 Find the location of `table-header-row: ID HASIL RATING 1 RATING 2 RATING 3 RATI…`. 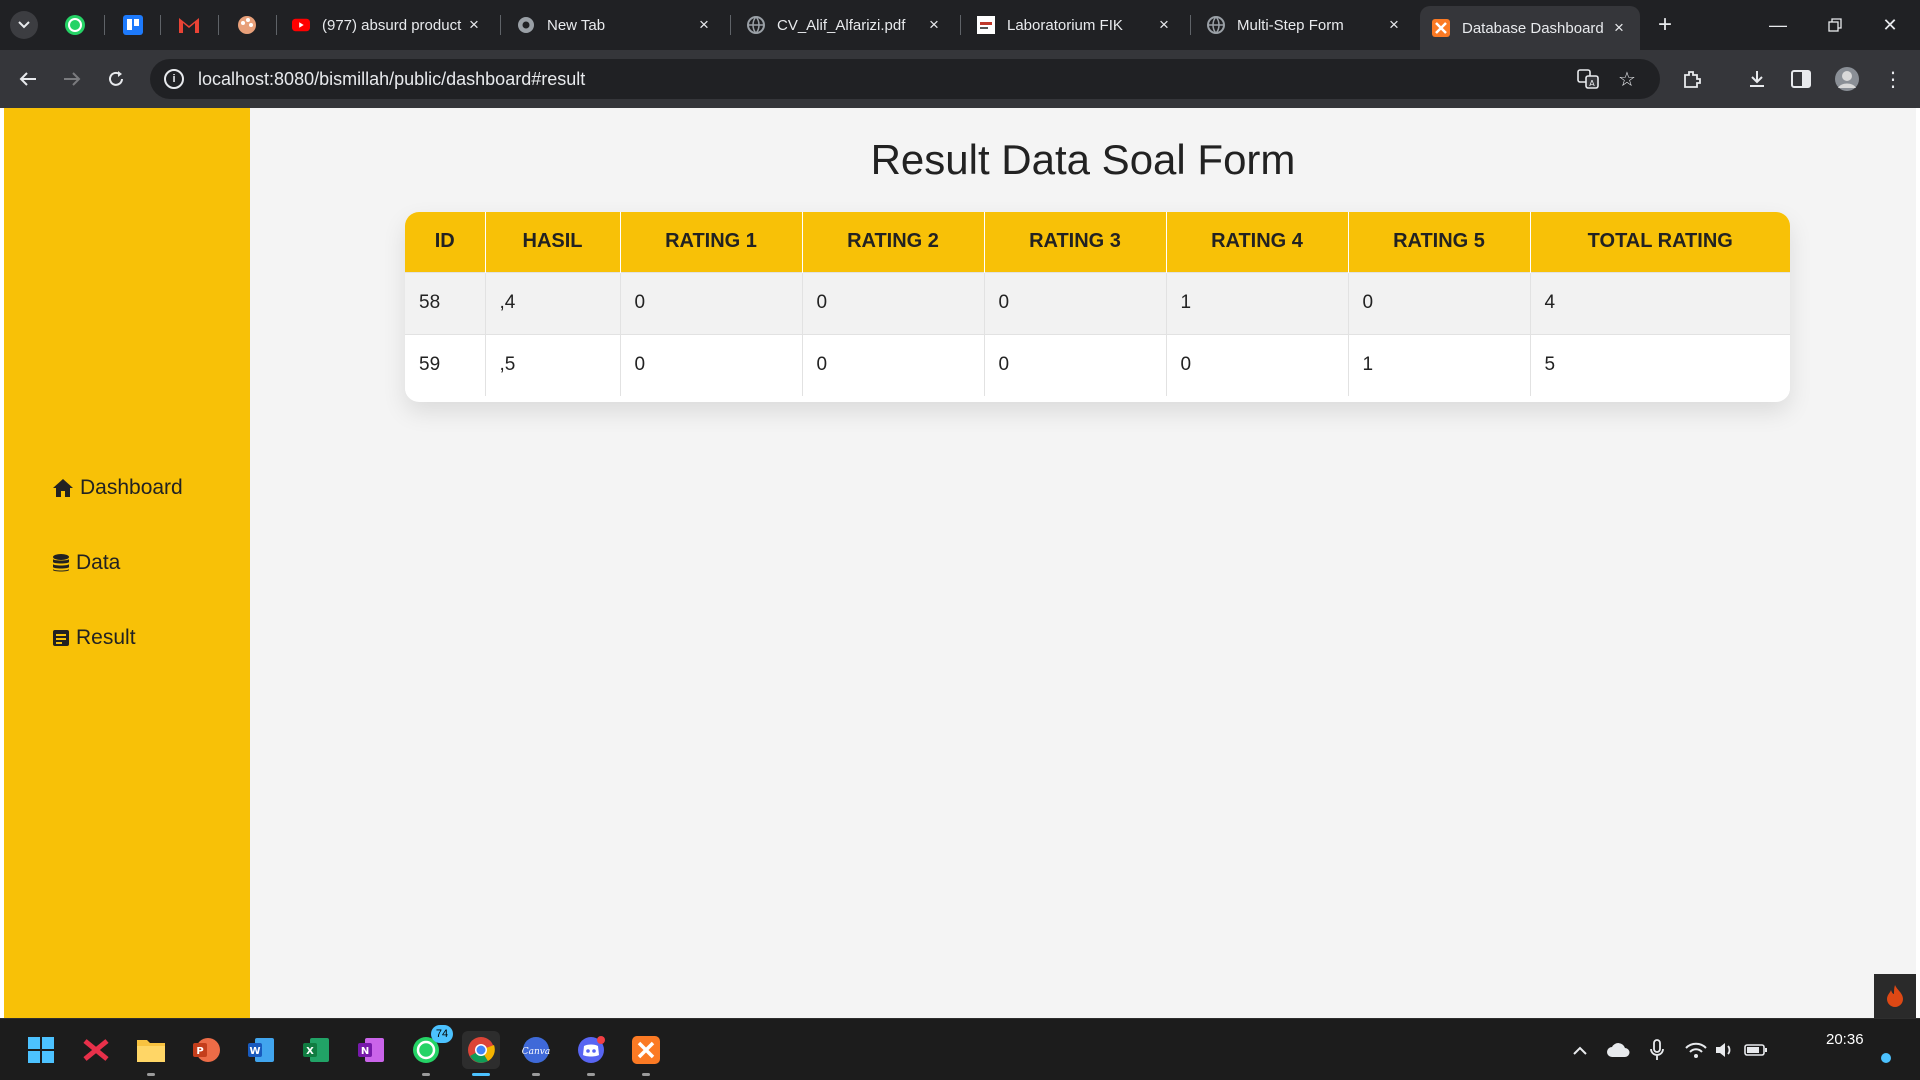

table-header-row: ID HASIL RATING 1 RATING 2 RATING 3 RATI… is located at coordinates (1097, 242).